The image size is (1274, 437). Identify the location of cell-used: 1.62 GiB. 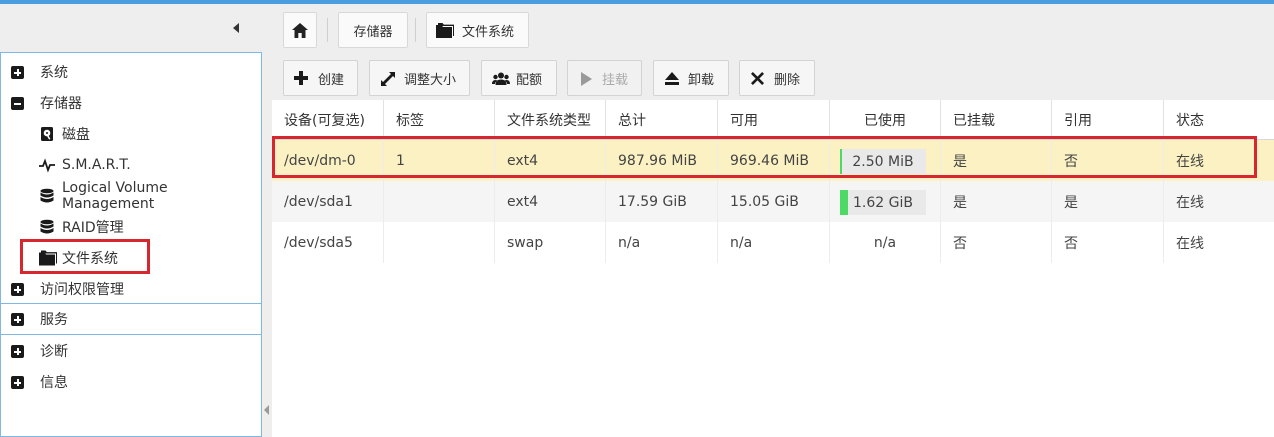
(885, 201).